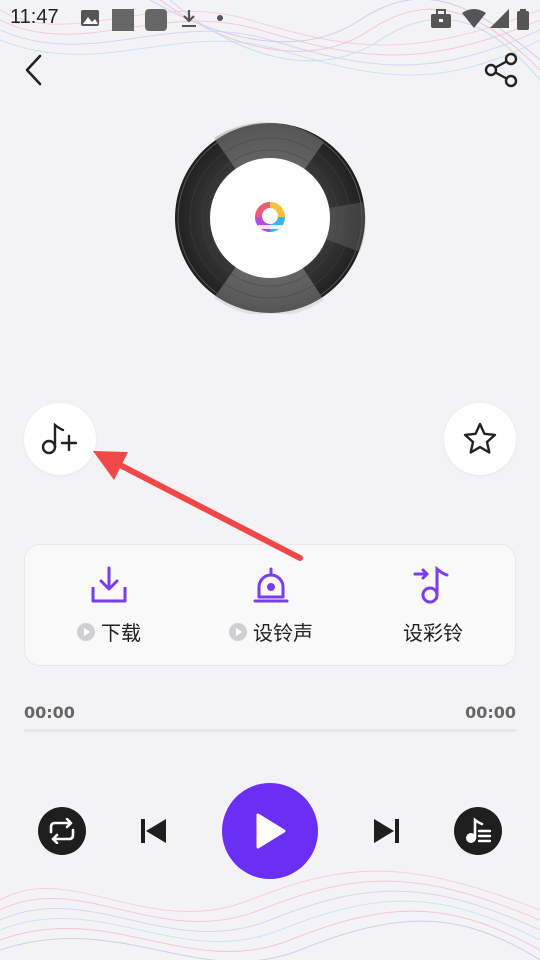 This screenshot has height=960, width=540. I want to click on star-icon, so click(480, 438).